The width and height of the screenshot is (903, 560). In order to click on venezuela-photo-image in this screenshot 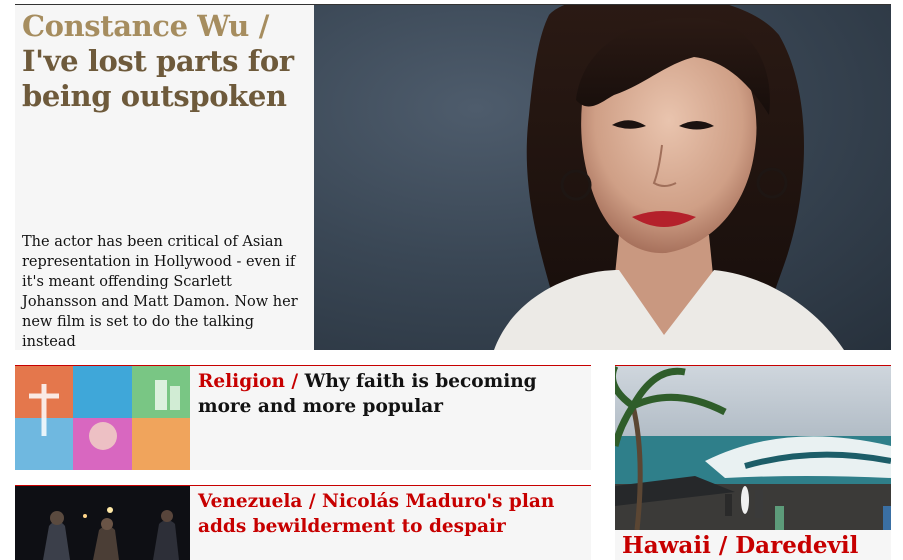, I will do `click(102, 523)`.